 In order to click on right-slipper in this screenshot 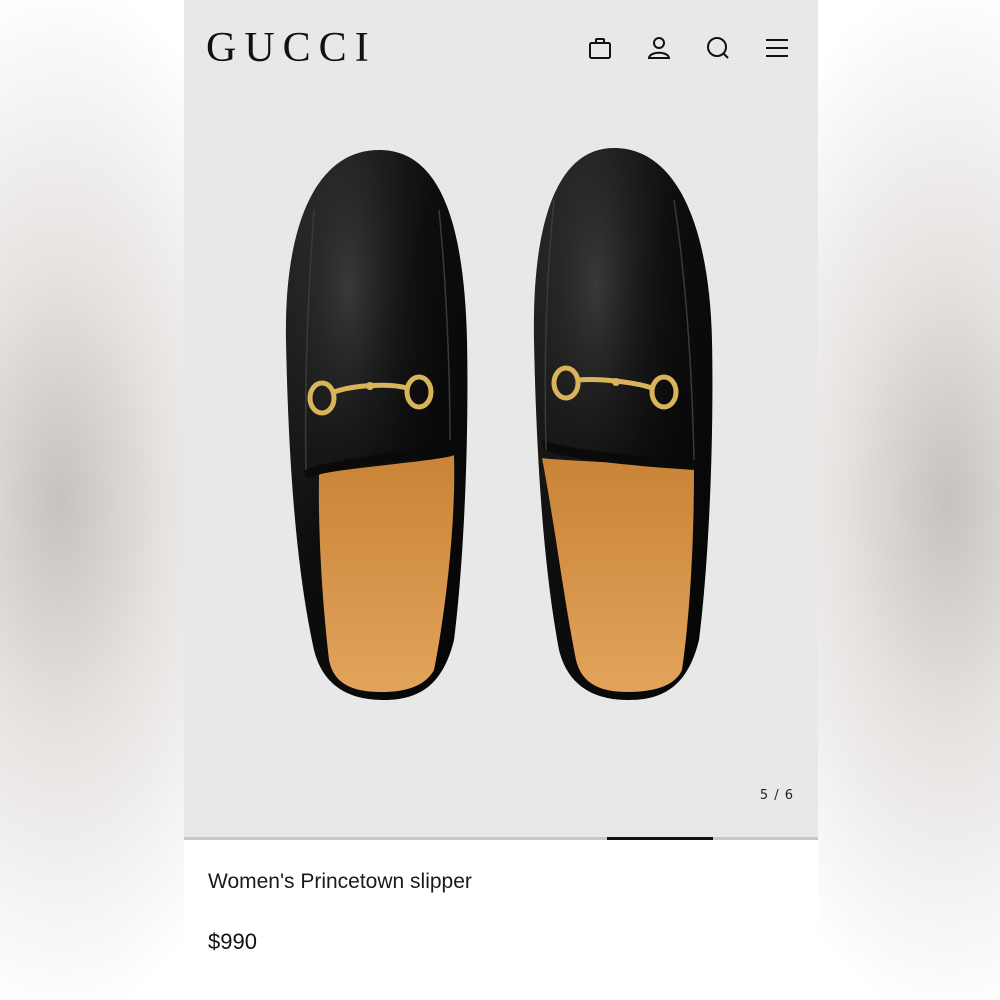, I will do `click(623, 424)`.